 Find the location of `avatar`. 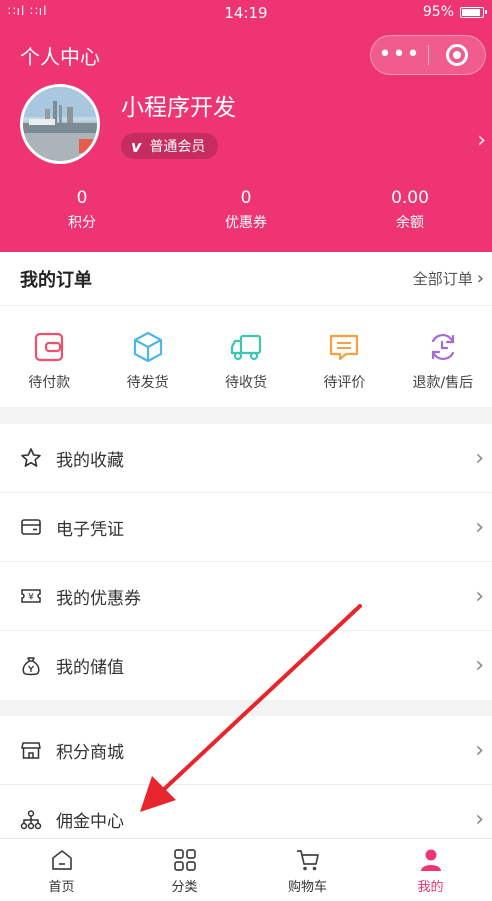

avatar is located at coordinates (60, 124).